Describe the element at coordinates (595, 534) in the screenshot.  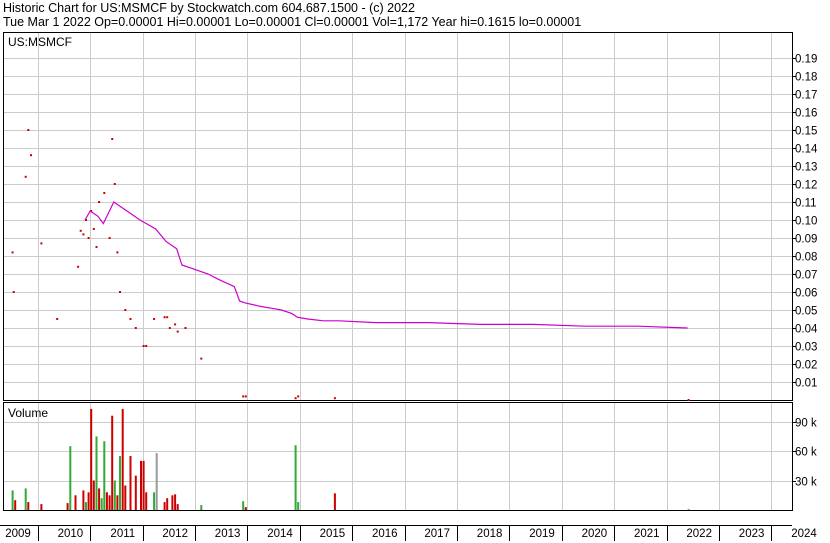
I see `x-tick-label: 2020` at that location.